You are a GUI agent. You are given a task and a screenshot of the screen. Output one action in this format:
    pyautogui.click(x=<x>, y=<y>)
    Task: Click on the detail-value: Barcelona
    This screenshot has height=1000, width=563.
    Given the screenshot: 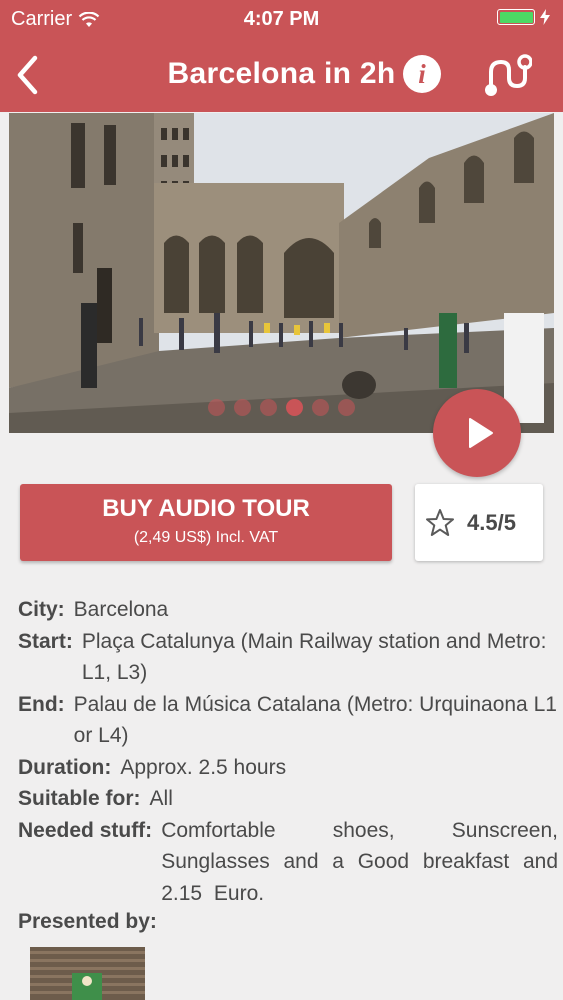 What is the action you would take?
    pyautogui.click(x=121, y=609)
    